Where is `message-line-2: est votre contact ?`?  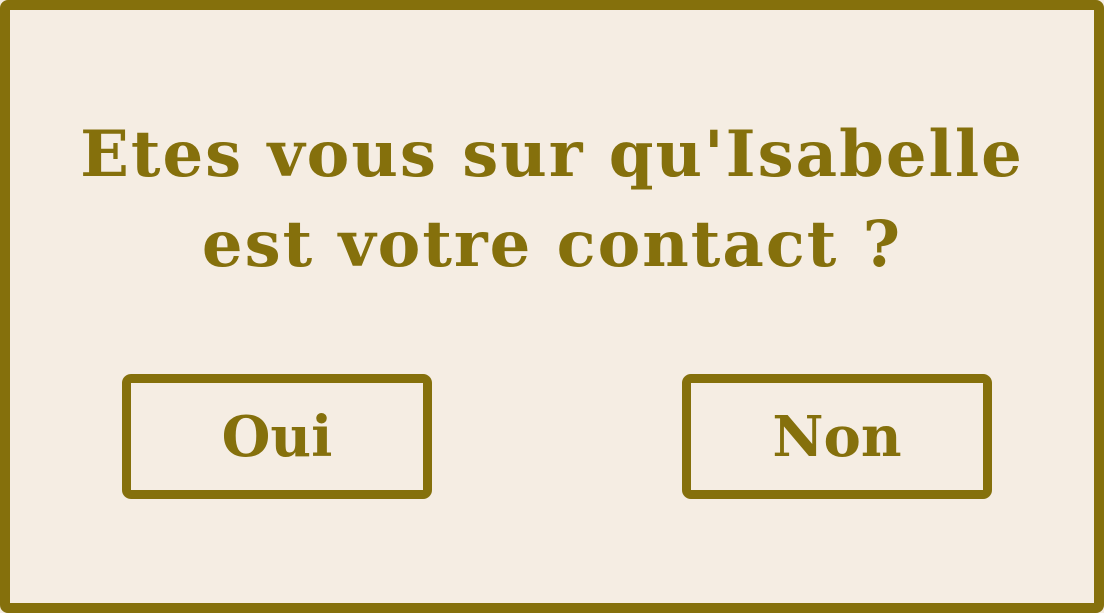
message-line-2: est votre contact ? is located at coordinates (552, 244).